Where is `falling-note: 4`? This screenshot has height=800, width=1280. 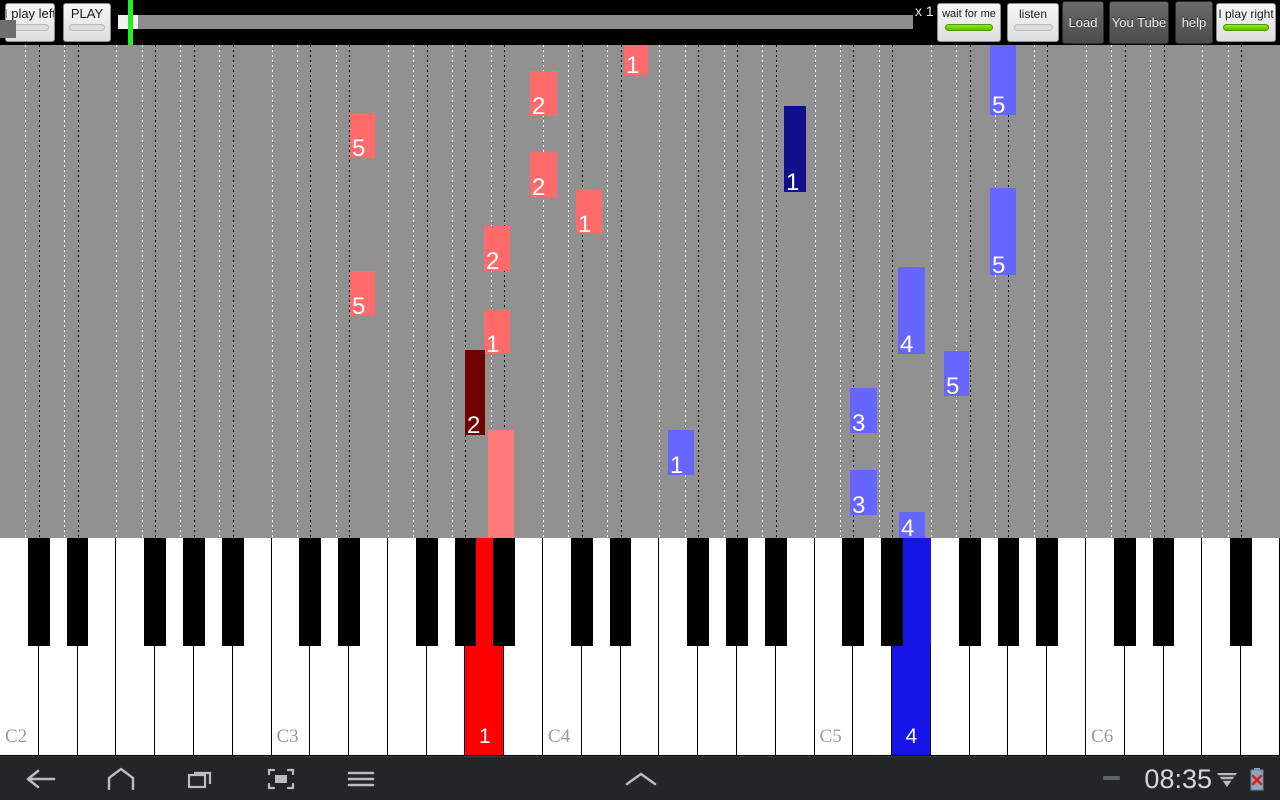
falling-note: 4 is located at coordinates (912, 525).